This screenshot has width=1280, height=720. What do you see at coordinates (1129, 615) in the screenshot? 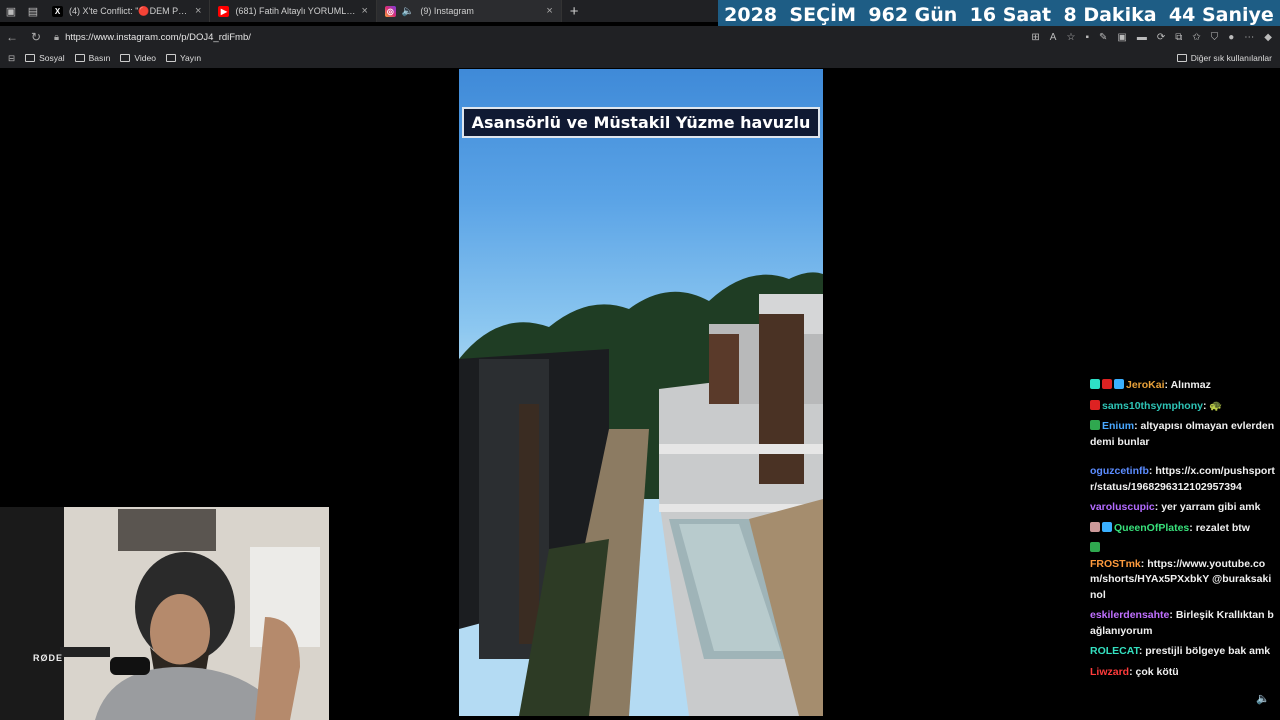
I see `chat-username: eskilerdensahte` at bounding box center [1129, 615].